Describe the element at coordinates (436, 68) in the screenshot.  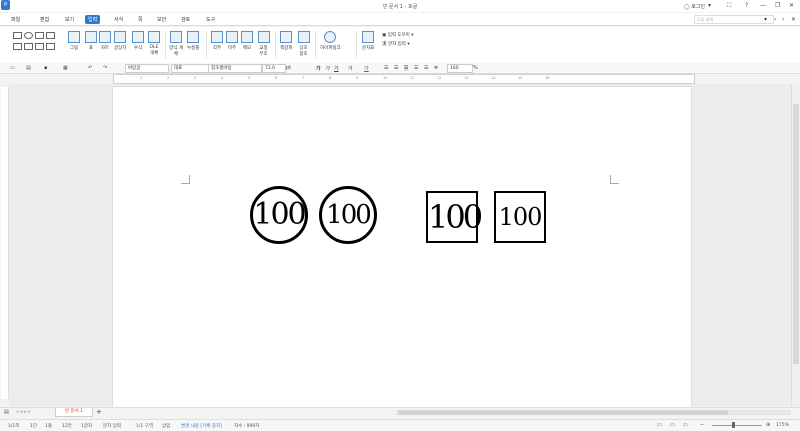
I see `line-spacing-icon: ≣` at that location.